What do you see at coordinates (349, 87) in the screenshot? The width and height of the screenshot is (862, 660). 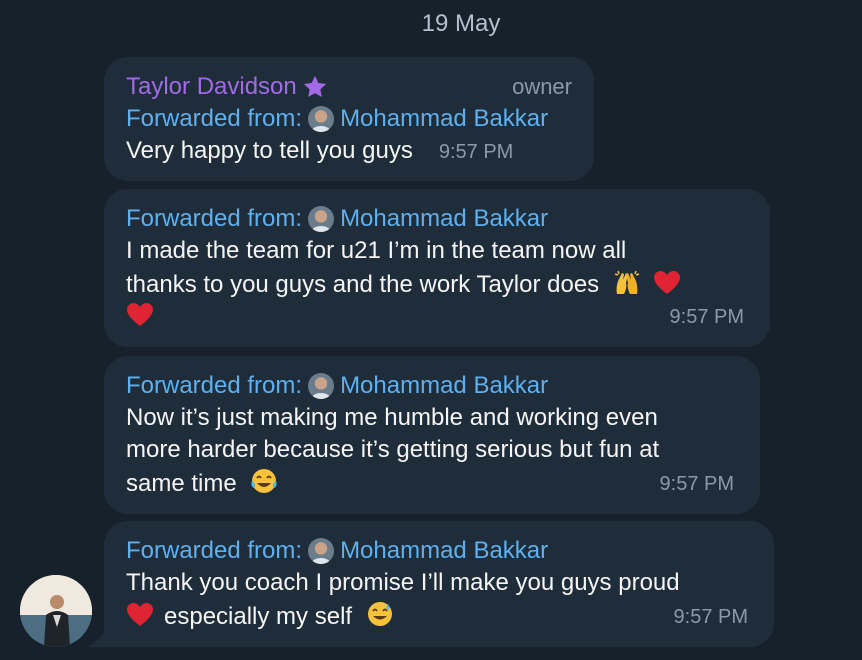 I see `message-header: Taylor Davidson owner` at bounding box center [349, 87].